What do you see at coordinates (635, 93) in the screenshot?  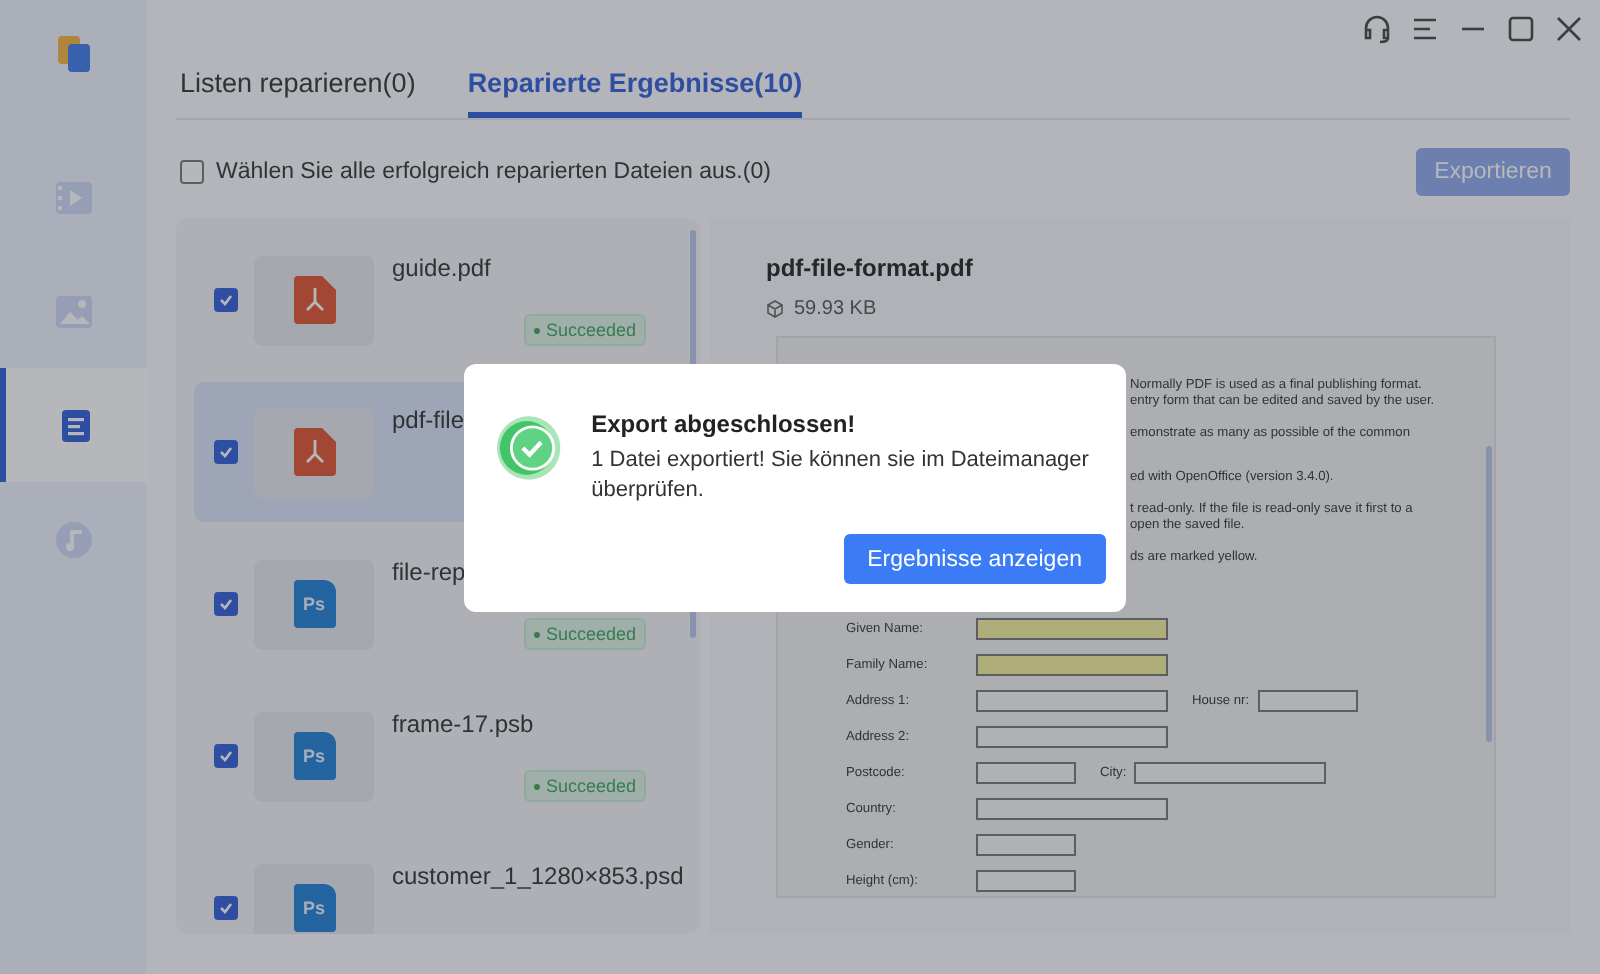 I see `tab: Reparierte Ergebnisse(10)` at bounding box center [635, 93].